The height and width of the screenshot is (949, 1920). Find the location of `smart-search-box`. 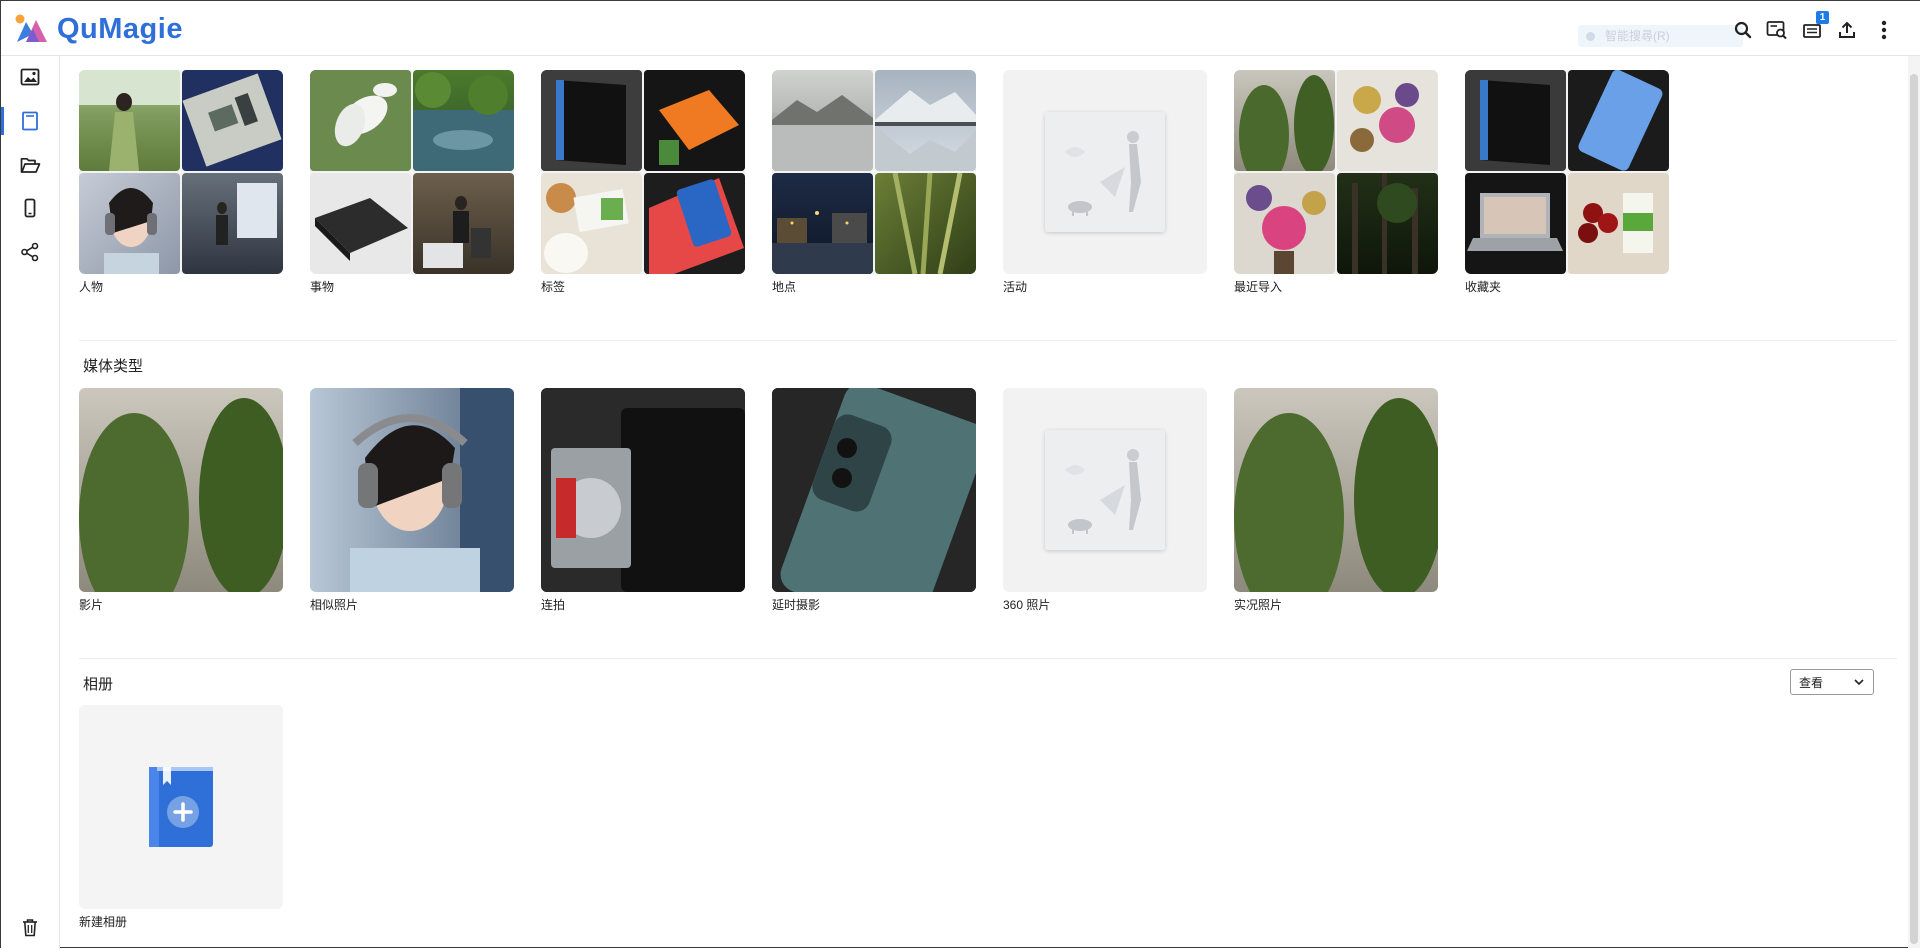

smart-search-box is located at coordinates (1660, 36).